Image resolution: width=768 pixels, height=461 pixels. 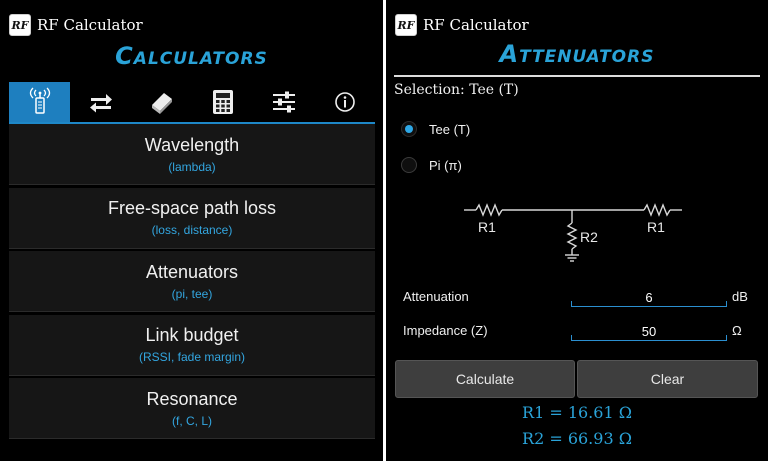 I want to click on list-item-attenuators: Attenuators (pi, tee), so click(x=192, y=281).